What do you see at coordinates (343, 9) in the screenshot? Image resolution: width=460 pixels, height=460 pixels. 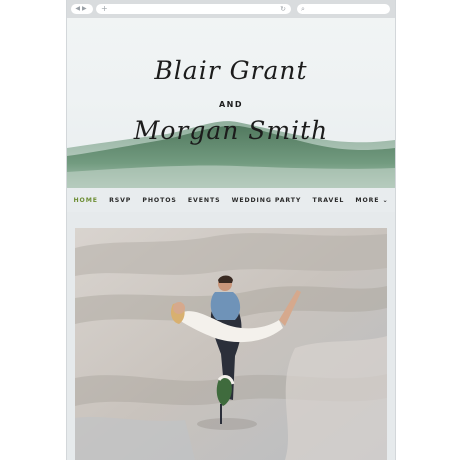 I see `search-input: ⌕` at bounding box center [343, 9].